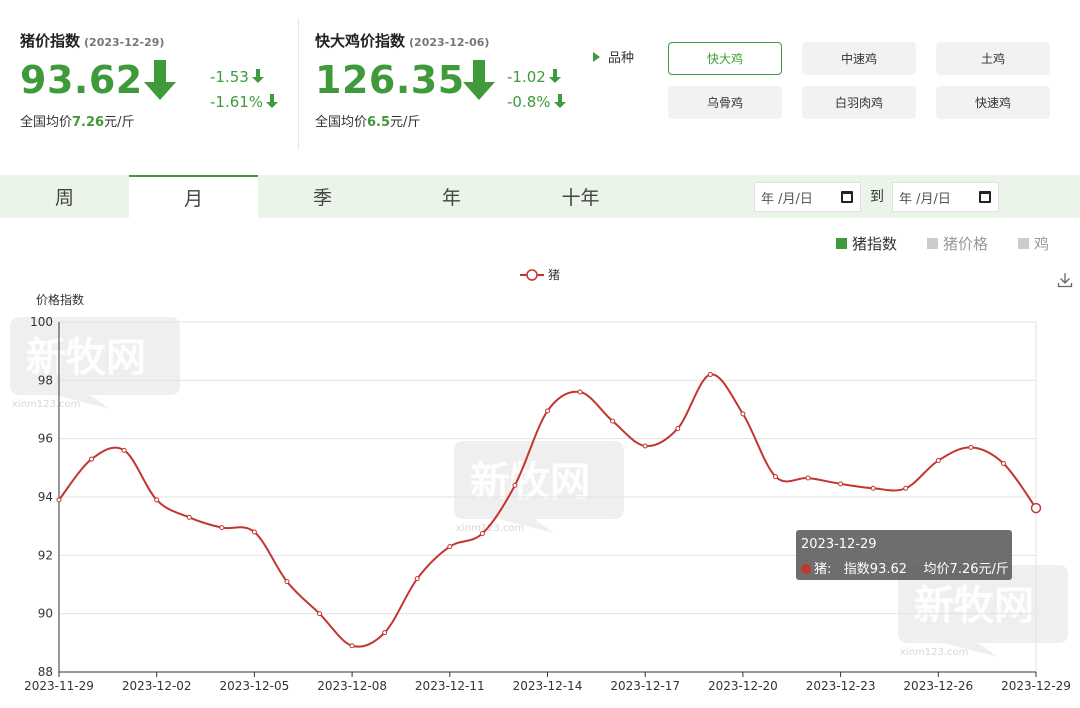  I want to click on legend-marker, so click(532, 275).